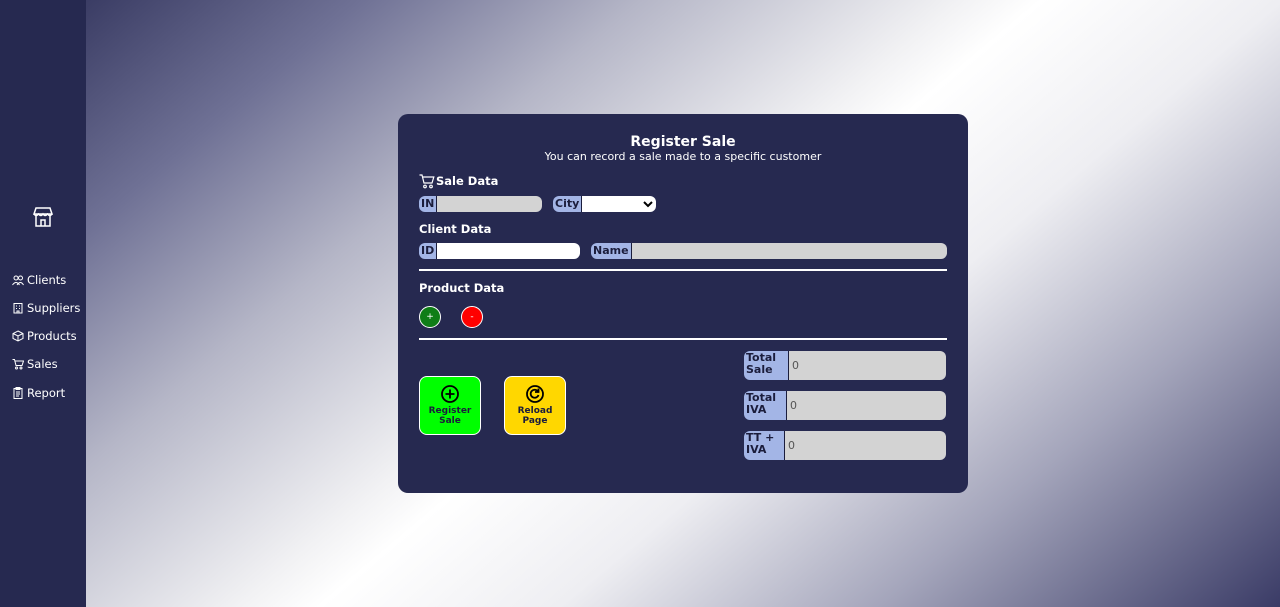  I want to click on client-data-heading: Client Data, so click(455, 229).